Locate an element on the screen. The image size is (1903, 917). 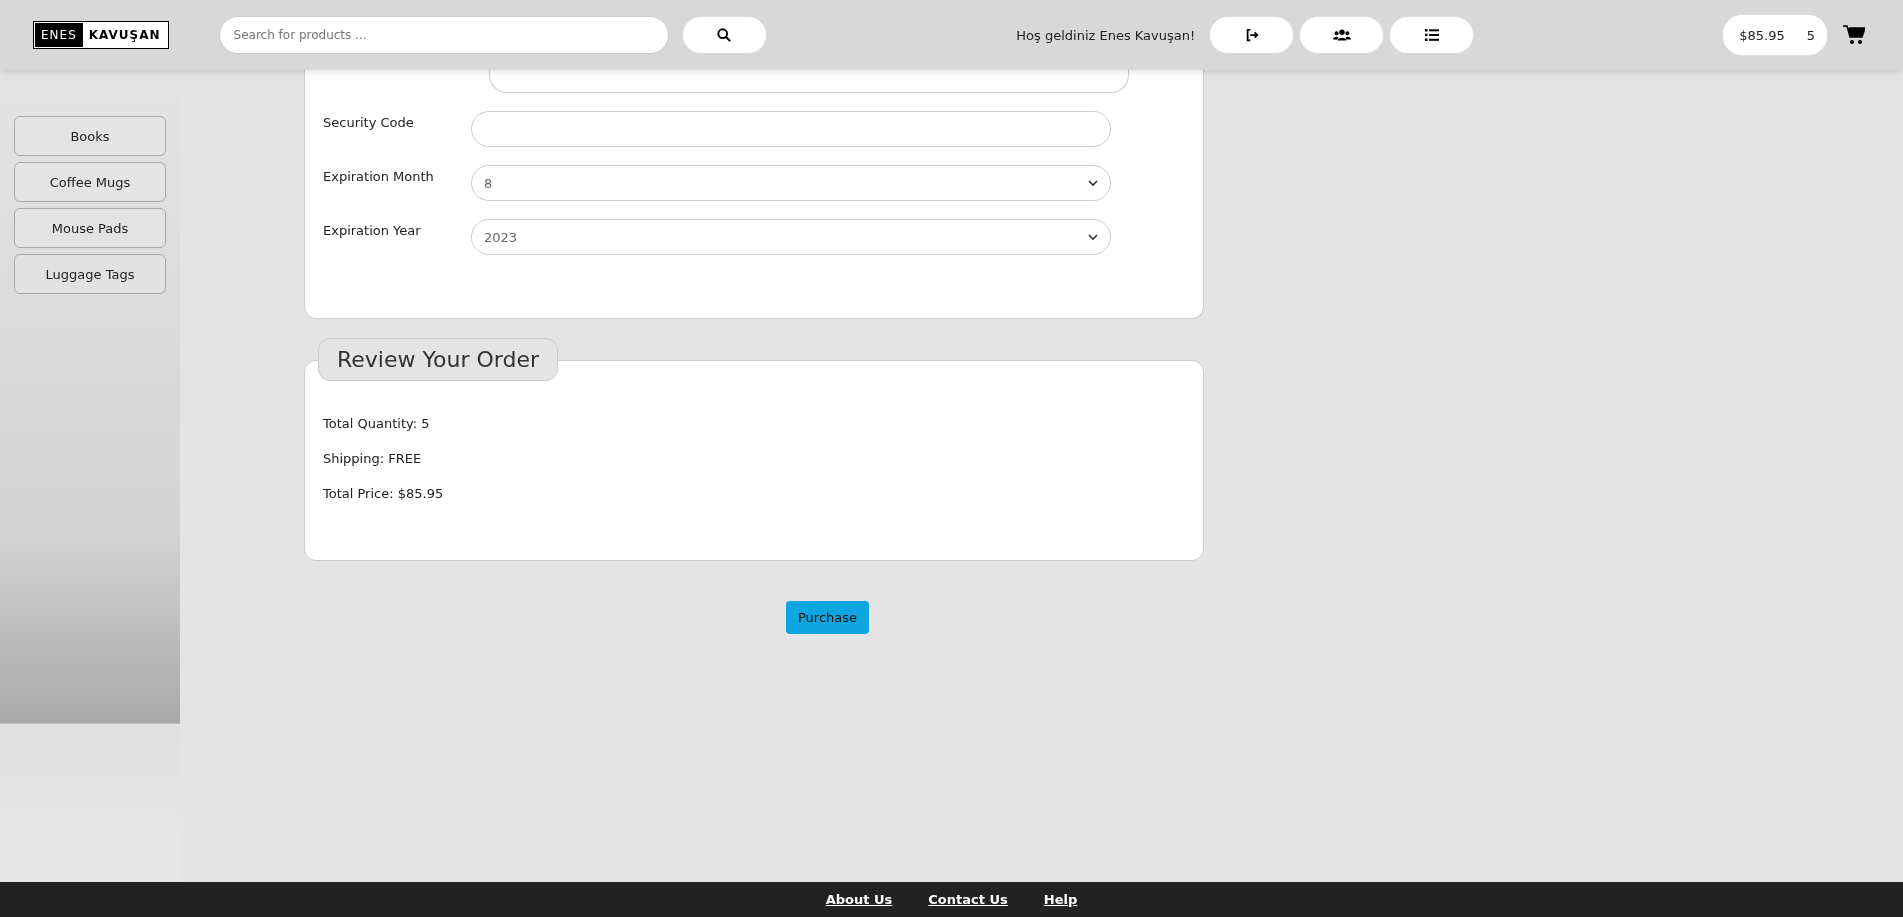
select-field: 8 is located at coordinates (791, 183).